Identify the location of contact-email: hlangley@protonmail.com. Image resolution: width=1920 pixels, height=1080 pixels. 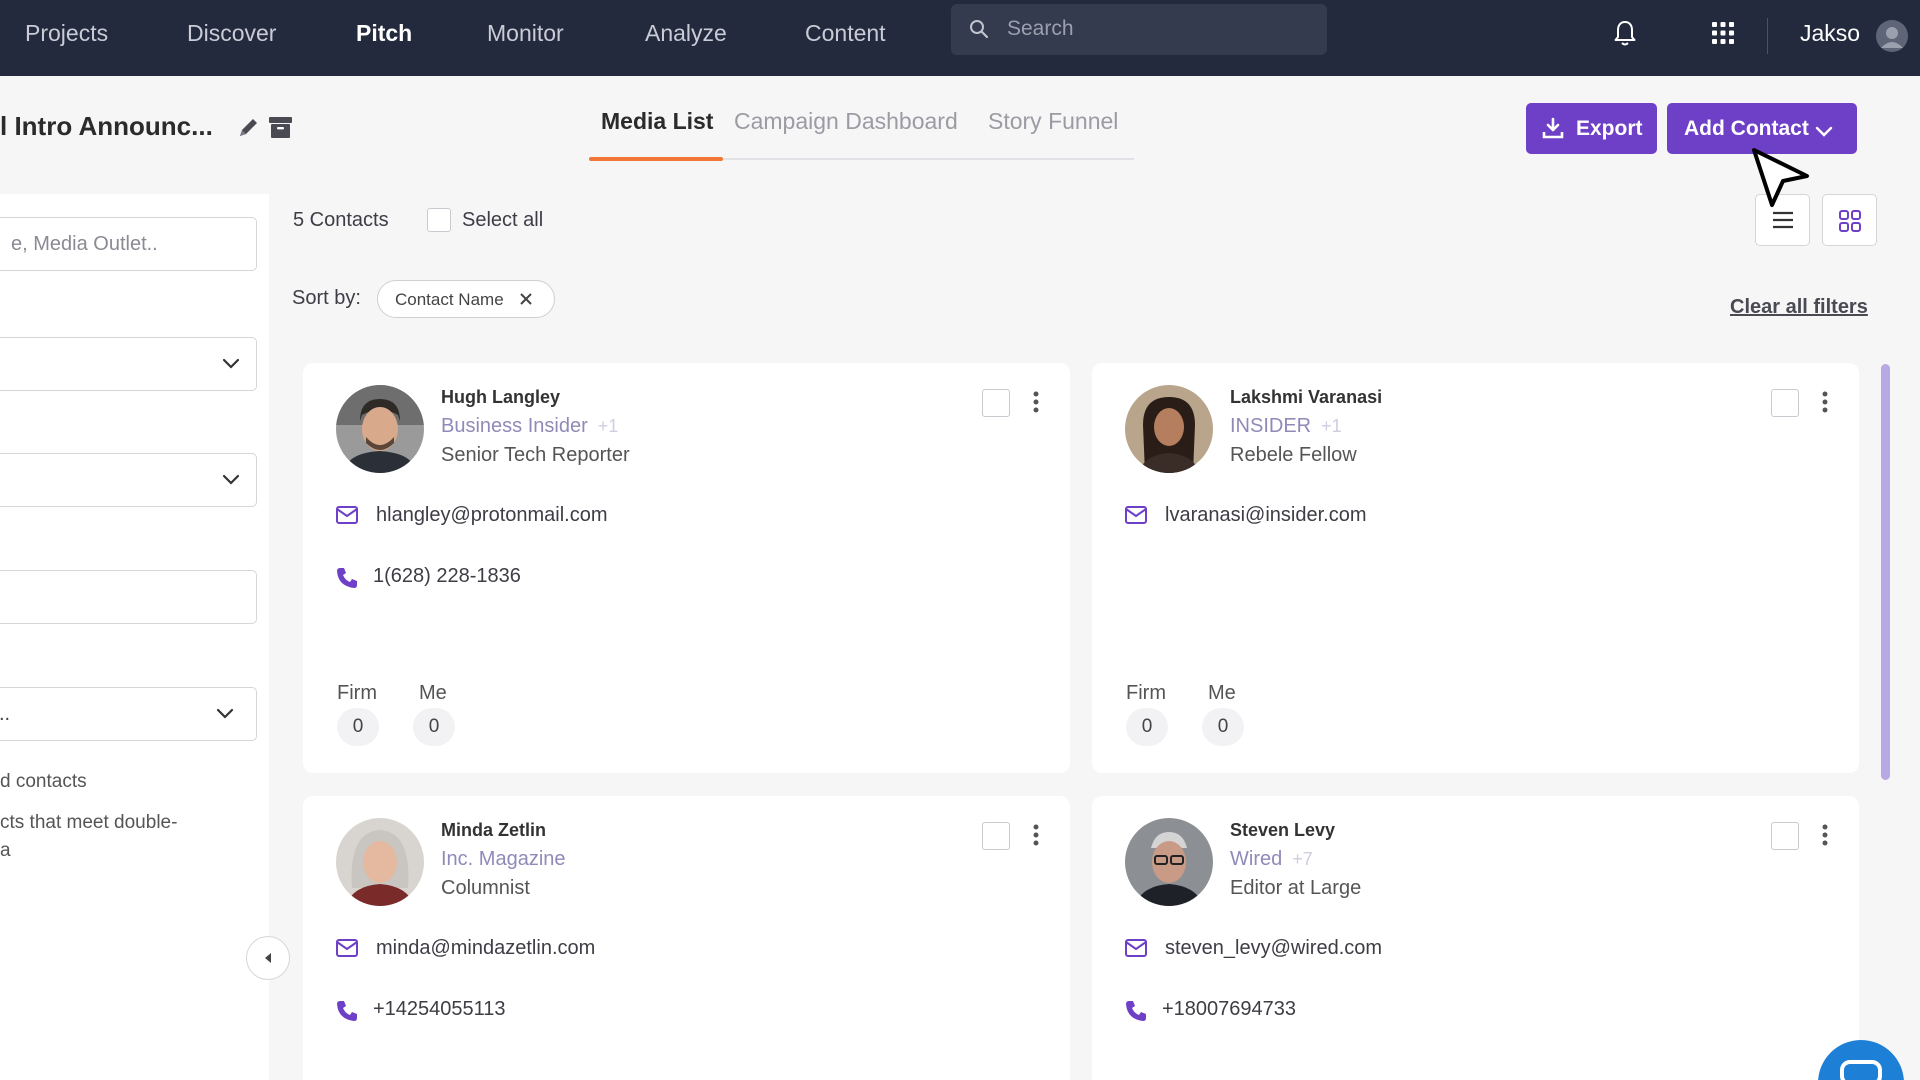
(492, 515).